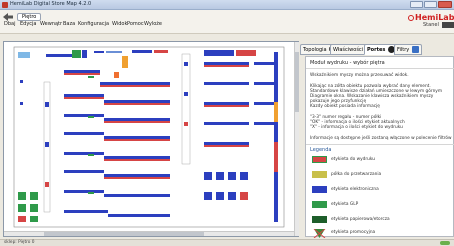 This screenshot has height=246, width=454. I want to click on status-bar: sklep: Piętro 0, so click(227, 242).